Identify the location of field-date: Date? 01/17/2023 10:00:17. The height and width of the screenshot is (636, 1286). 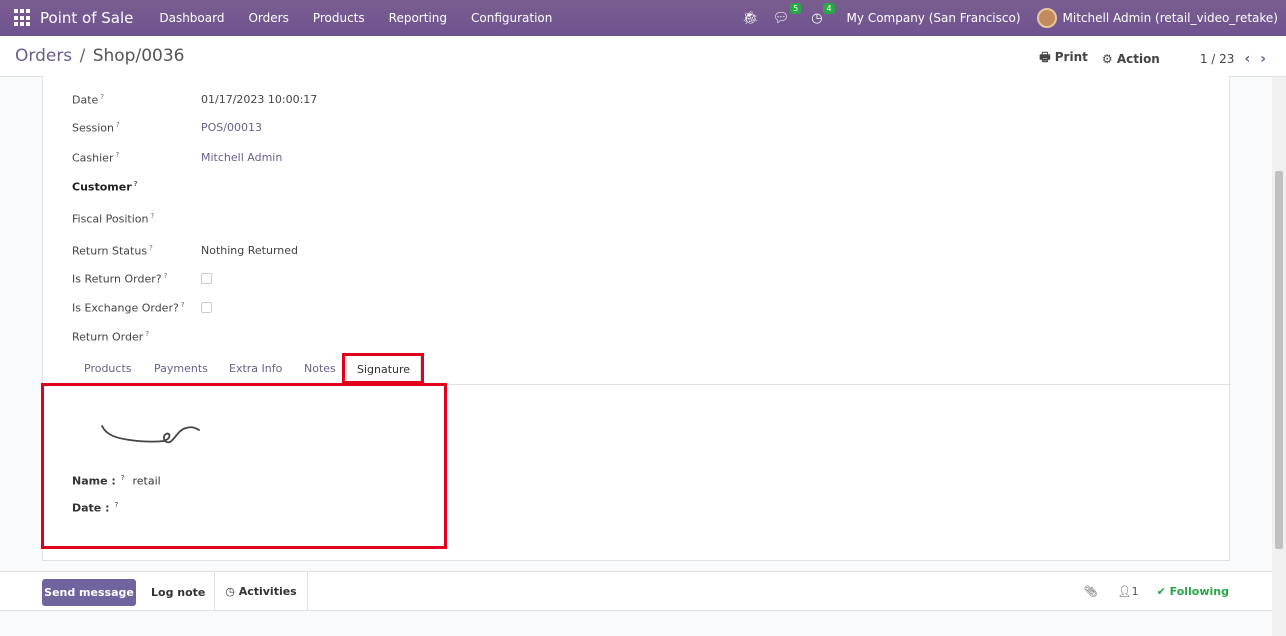
(194, 100).